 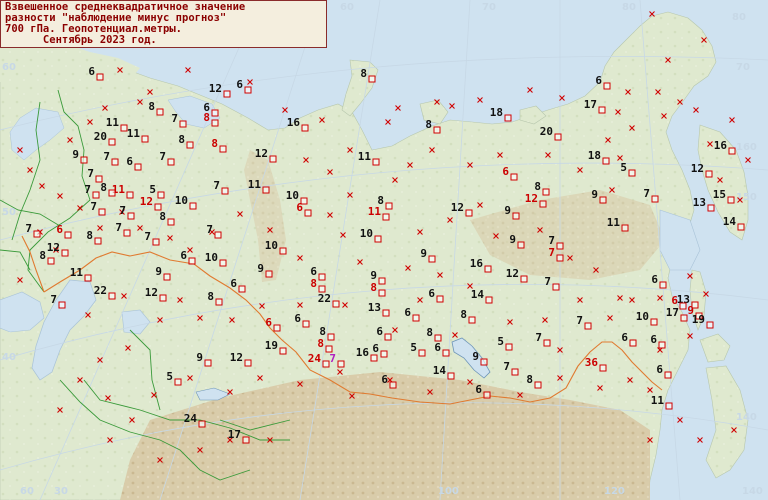 What do you see at coordinates (590, 104) in the screenshot?
I see `station-value: 17` at bounding box center [590, 104].